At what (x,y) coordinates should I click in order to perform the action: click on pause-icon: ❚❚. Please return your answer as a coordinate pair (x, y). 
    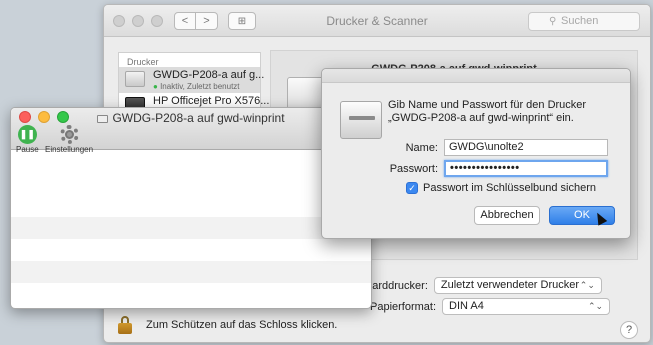
    Looking at the image, I should click on (27, 134).